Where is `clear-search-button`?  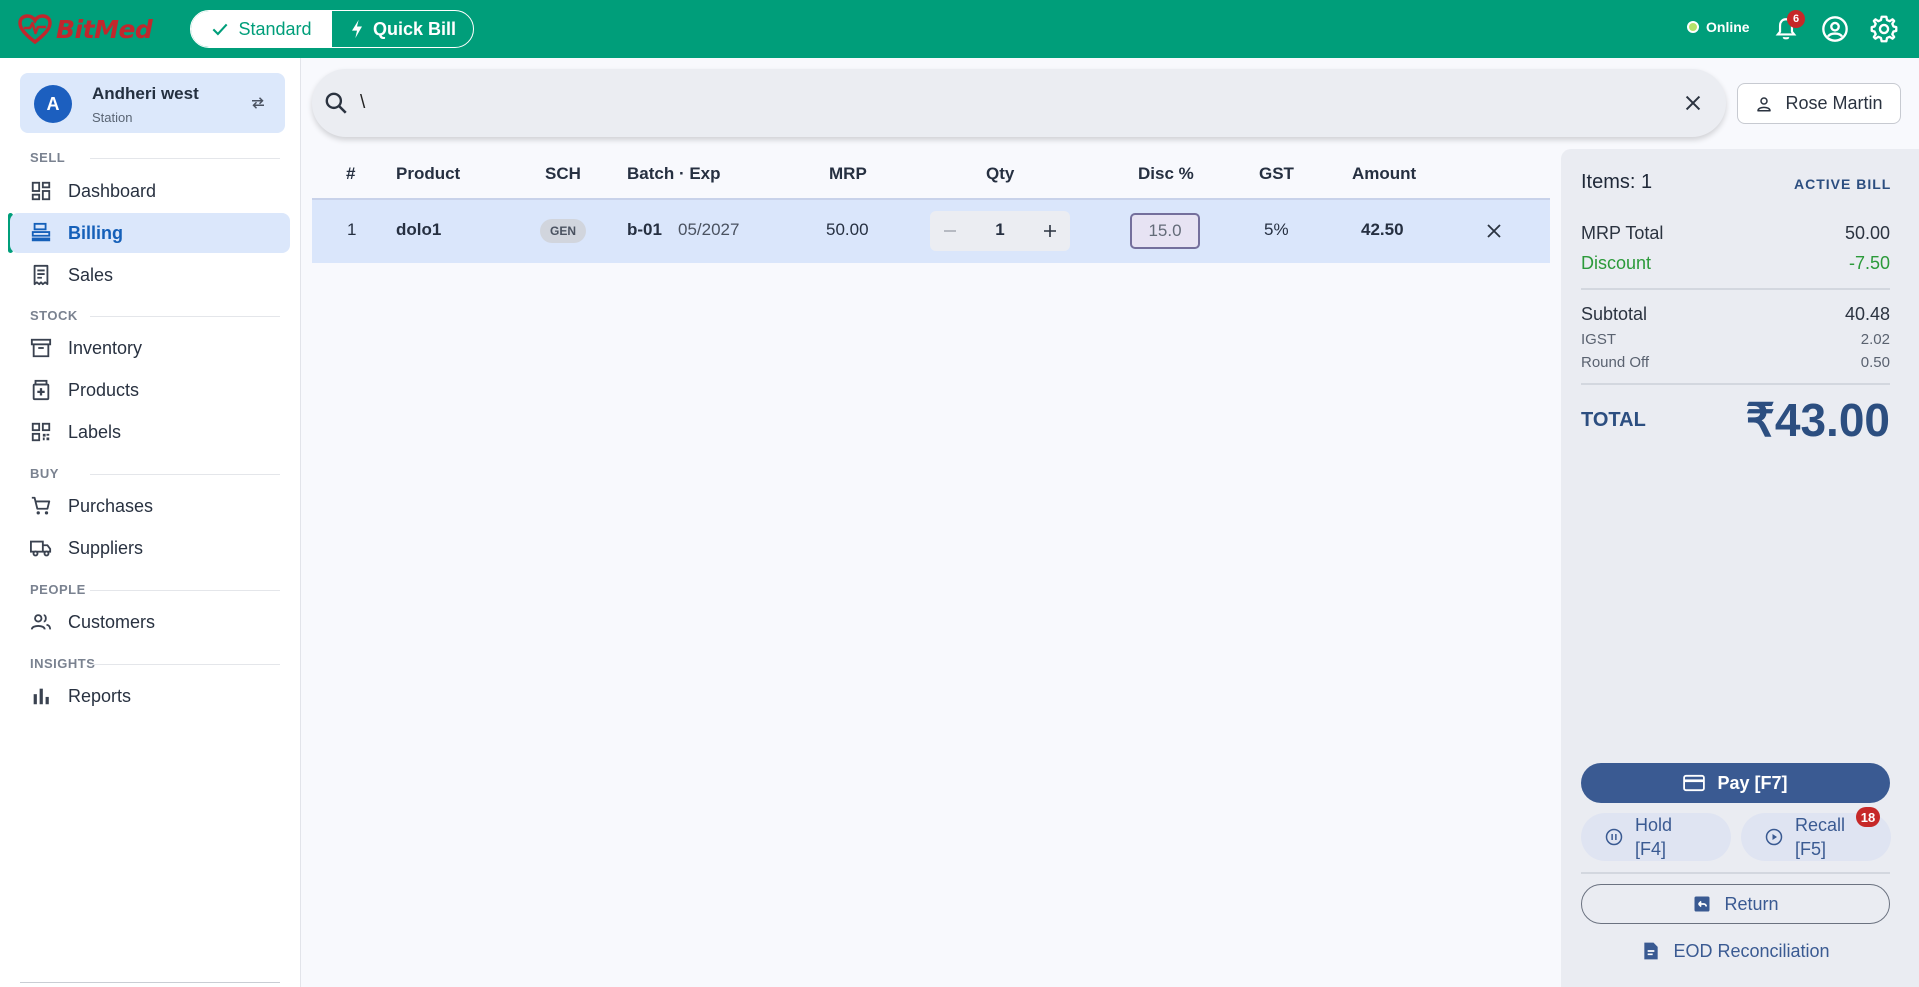
clear-search-button is located at coordinates (1693, 103).